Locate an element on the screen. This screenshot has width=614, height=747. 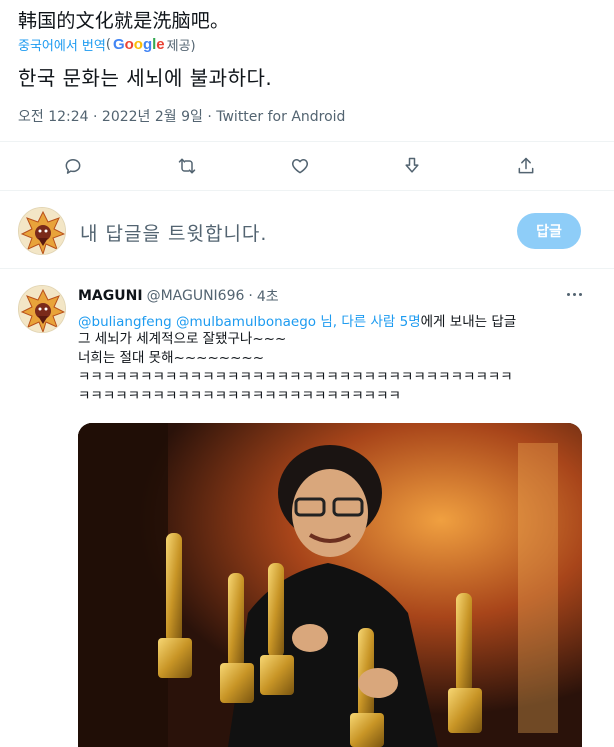
google-logo: Google is located at coordinates (138, 44).